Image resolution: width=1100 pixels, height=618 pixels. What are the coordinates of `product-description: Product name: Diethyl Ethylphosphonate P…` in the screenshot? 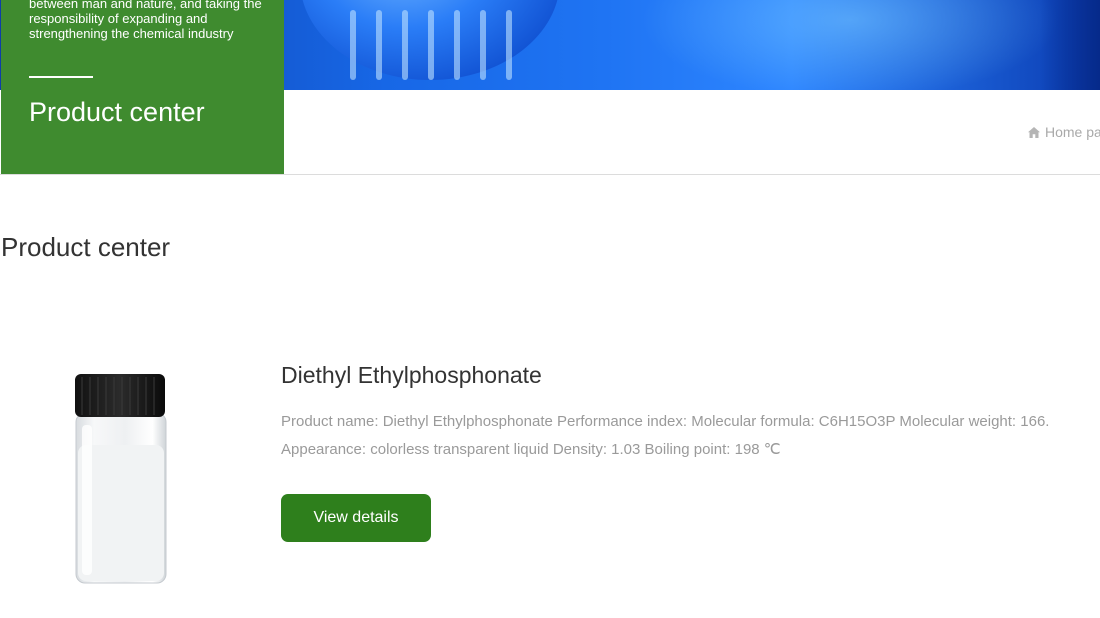 It's located at (690, 436).